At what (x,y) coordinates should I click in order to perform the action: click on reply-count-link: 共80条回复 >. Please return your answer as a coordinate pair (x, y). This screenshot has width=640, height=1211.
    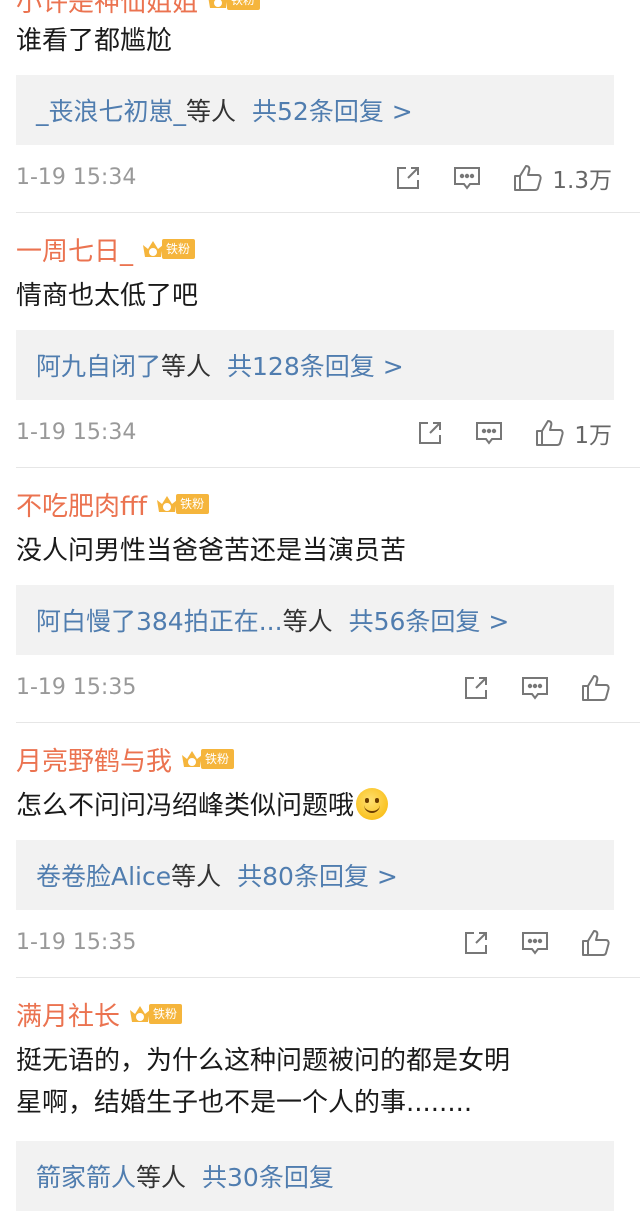
    Looking at the image, I should click on (317, 875).